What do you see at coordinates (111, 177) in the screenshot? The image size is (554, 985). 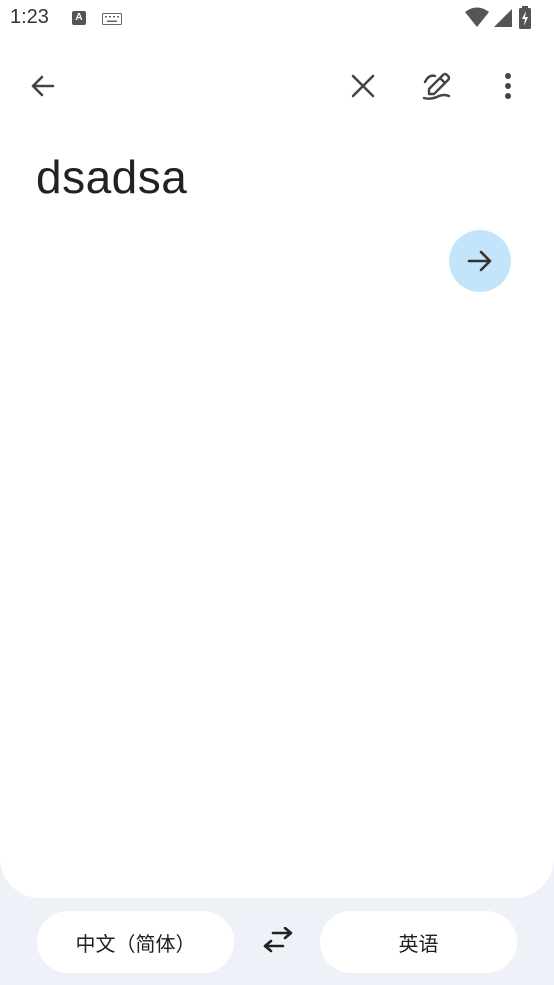 I see `source-text-input: dsadsa` at bounding box center [111, 177].